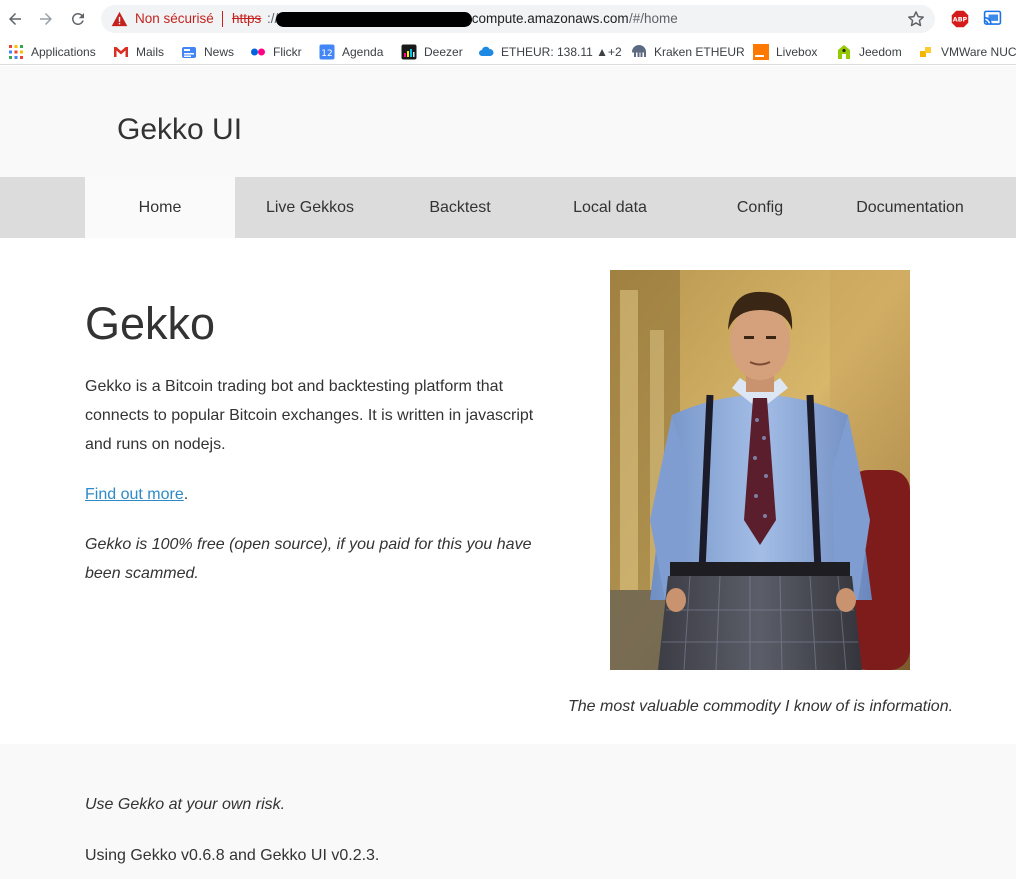 The width and height of the screenshot is (1016, 879). I want to click on apps-grid-icon, so click(16, 52).